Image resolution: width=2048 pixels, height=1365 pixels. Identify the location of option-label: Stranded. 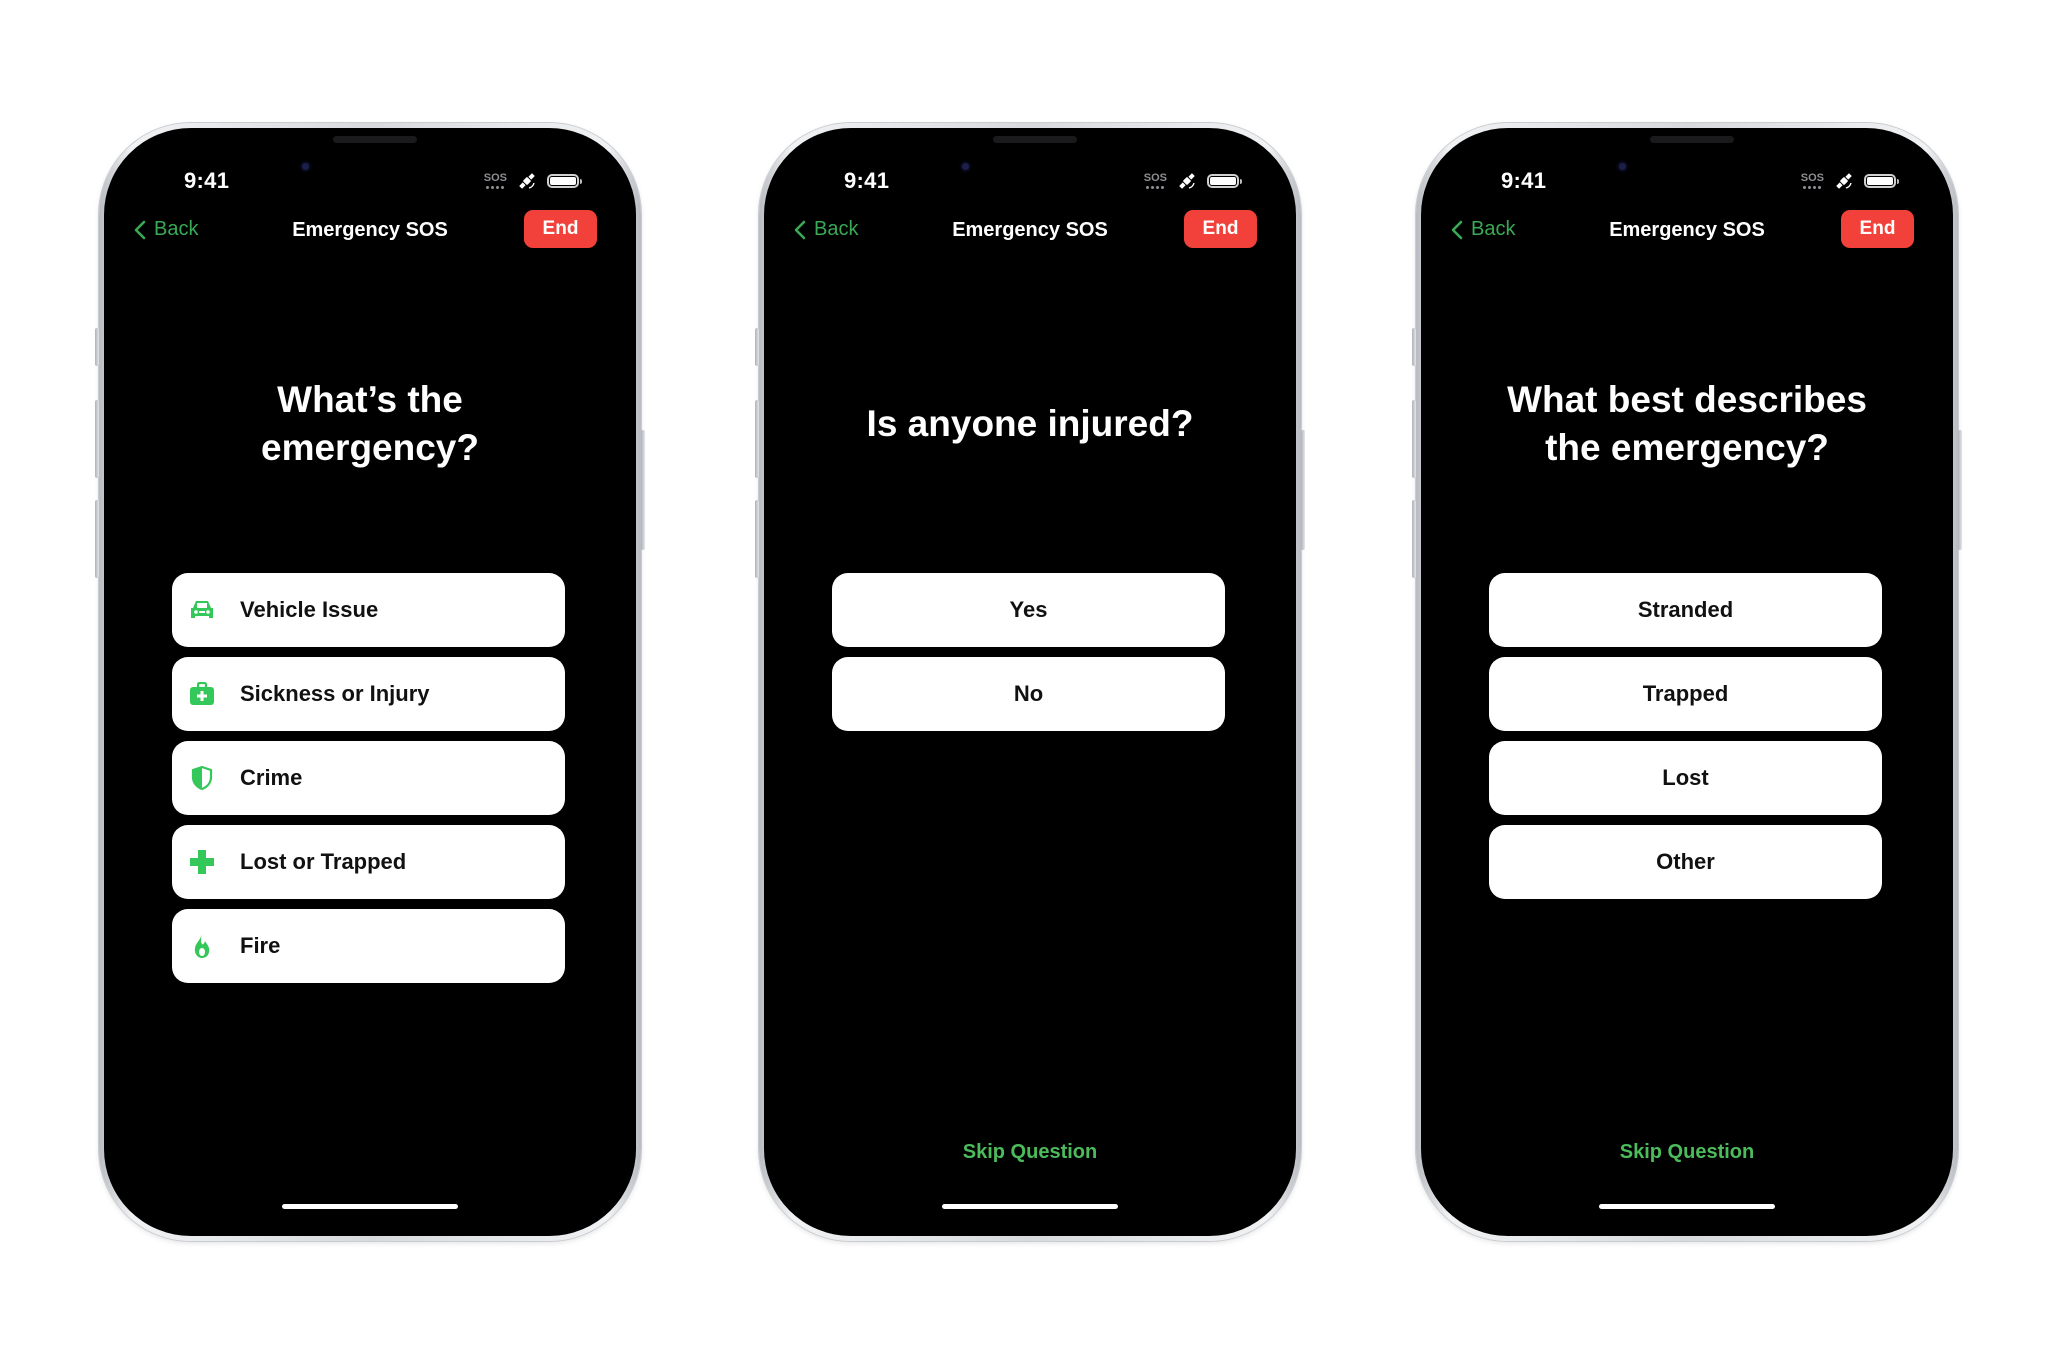
(1685, 609).